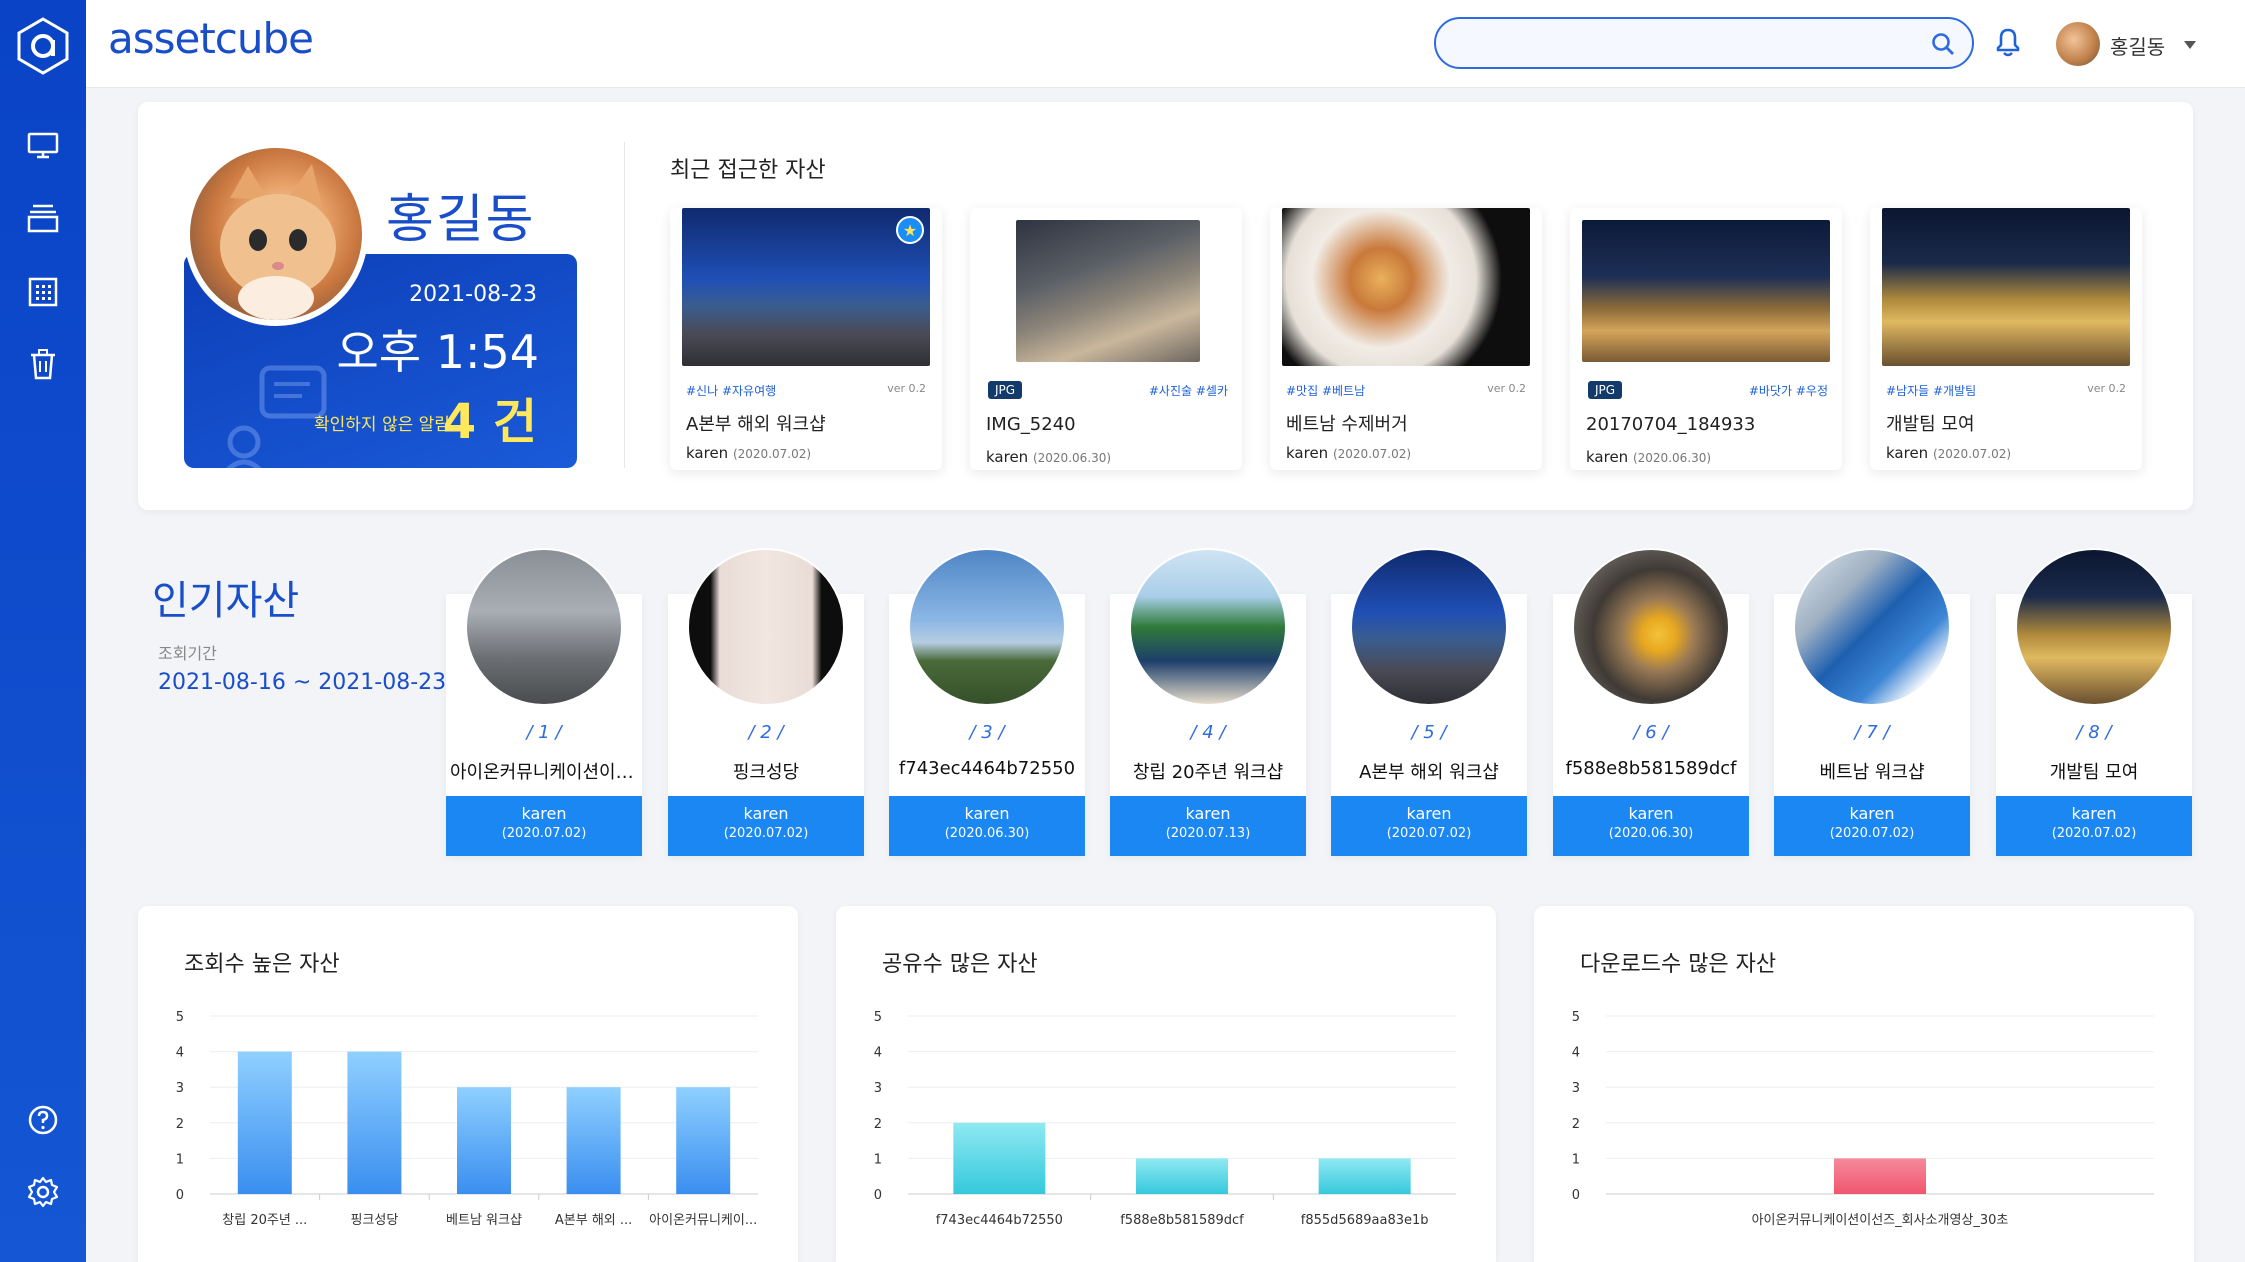 The image size is (2245, 1262). What do you see at coordinates (1182, 1220) in the screenshot?
I see `x-tick-label: f588e8b581589dcf` at bounding box center [1182, 1220].